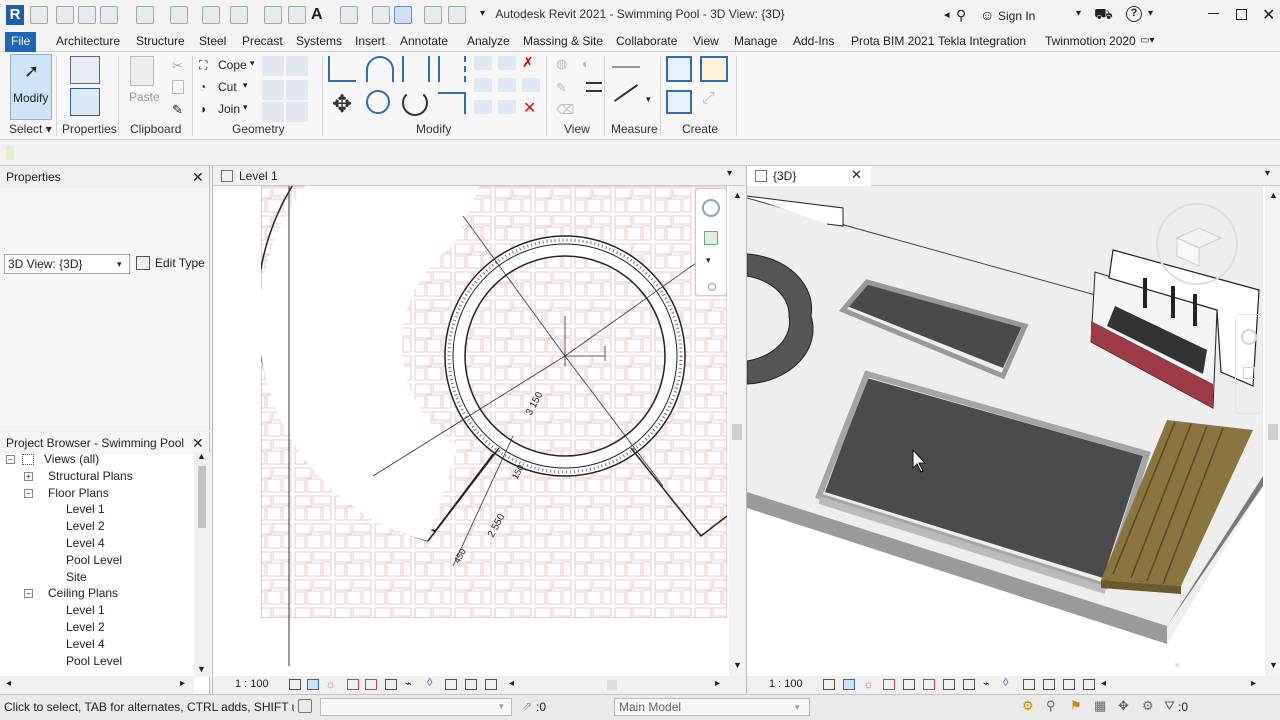 The image size is (1280, 720). What do you see at coordinates (198, 177) in the screenshot?
I see `close-properties-icon: ✕` at bounding box center [198, 177].